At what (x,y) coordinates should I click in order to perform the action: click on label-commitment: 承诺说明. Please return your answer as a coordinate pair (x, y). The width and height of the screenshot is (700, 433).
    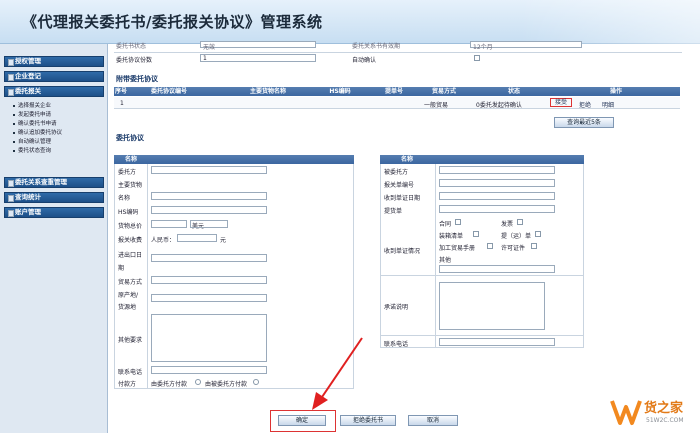
    Looking at the image, I should click on (396, 307).